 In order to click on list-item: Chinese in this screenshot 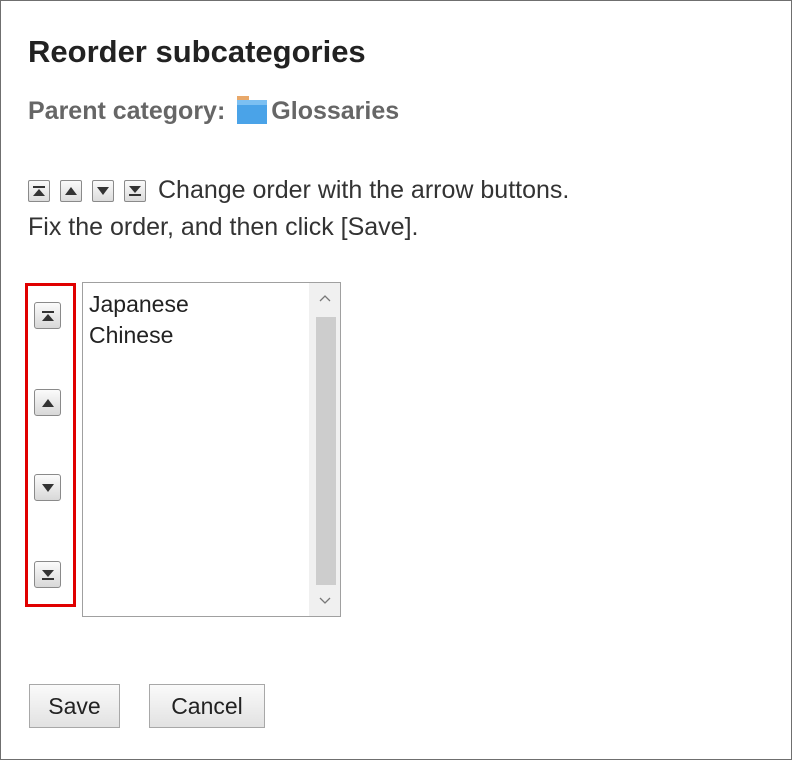, I will do `click(139, 335)`.